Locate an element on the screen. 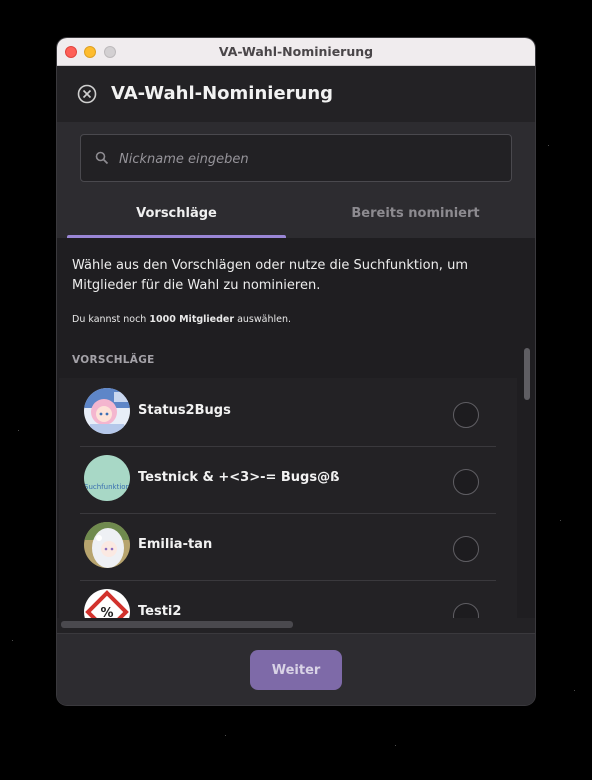 This screenshot has width=592, height=780. title-bar: VA-Wahl-Nominierung is located at coordinates (296, 52).